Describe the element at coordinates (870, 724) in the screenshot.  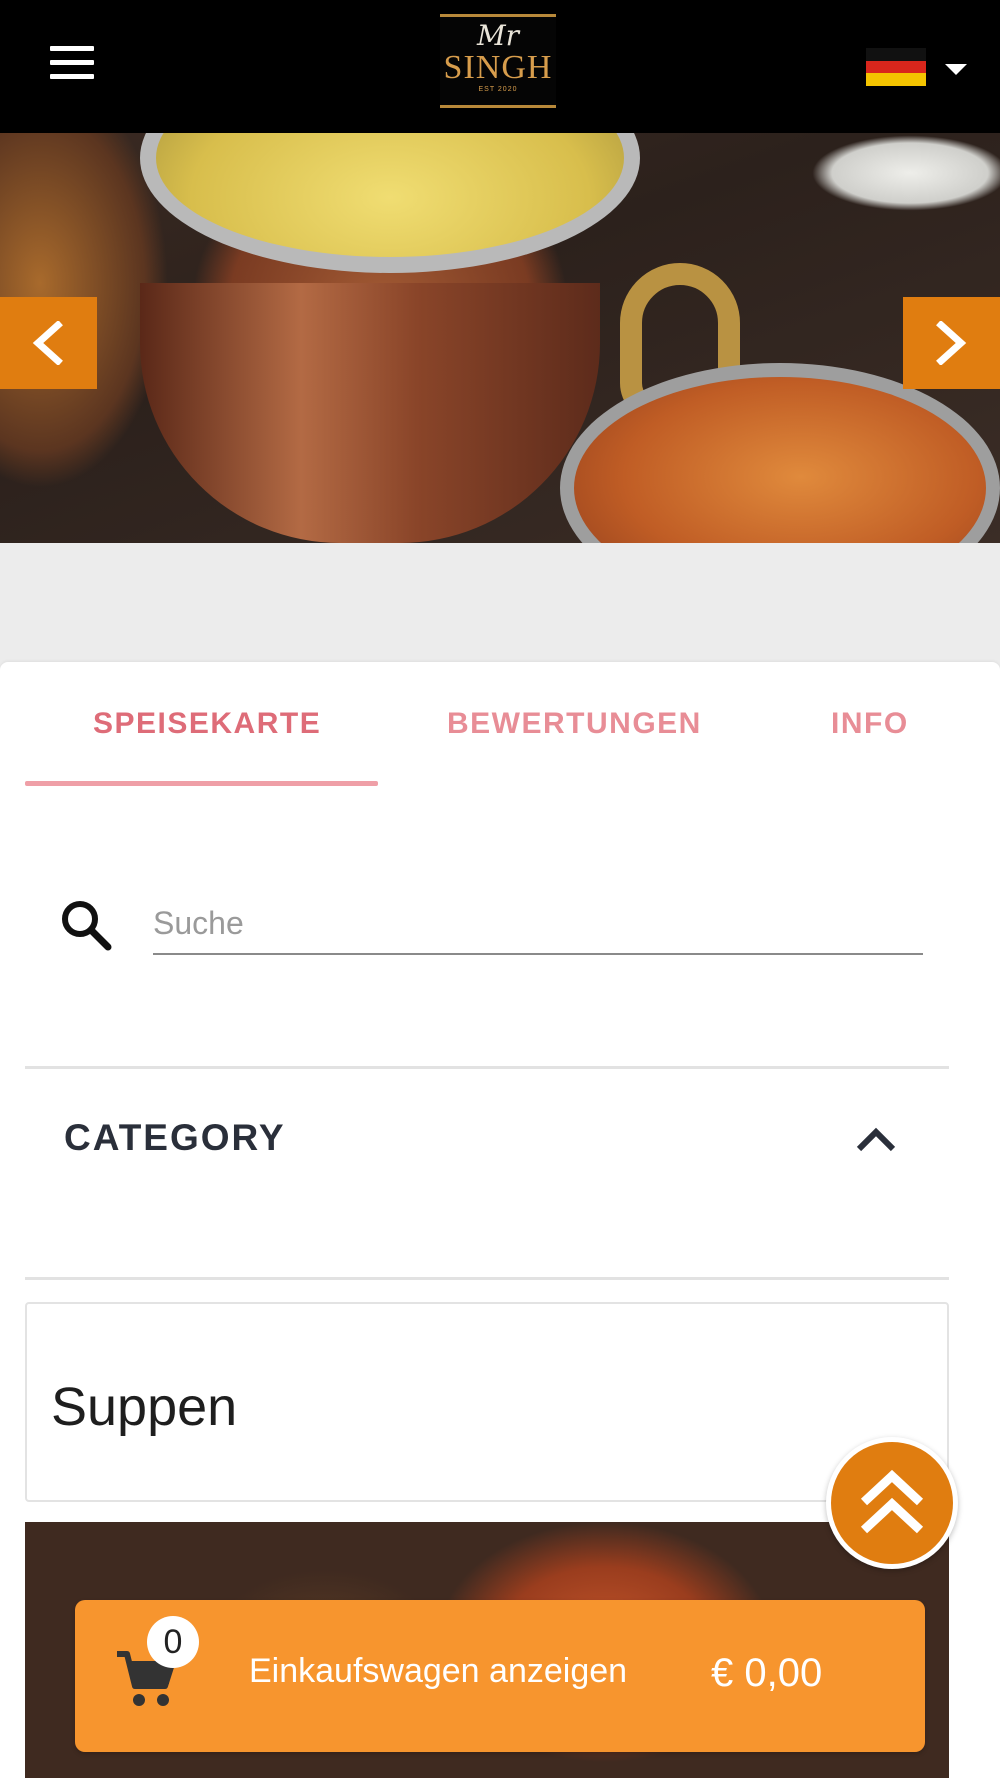
I see `tab-info: INFO` at that location.